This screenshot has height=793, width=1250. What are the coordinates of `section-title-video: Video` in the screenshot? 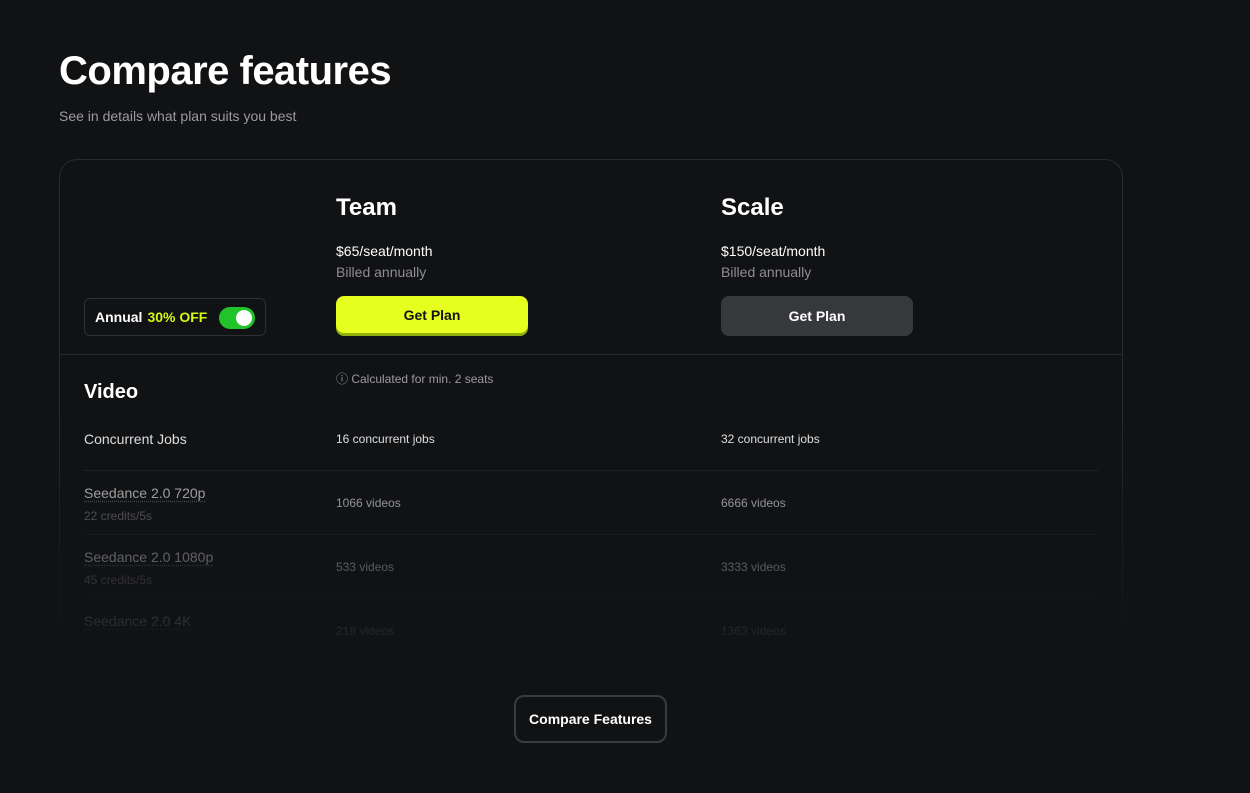 It's located at (111, 392).